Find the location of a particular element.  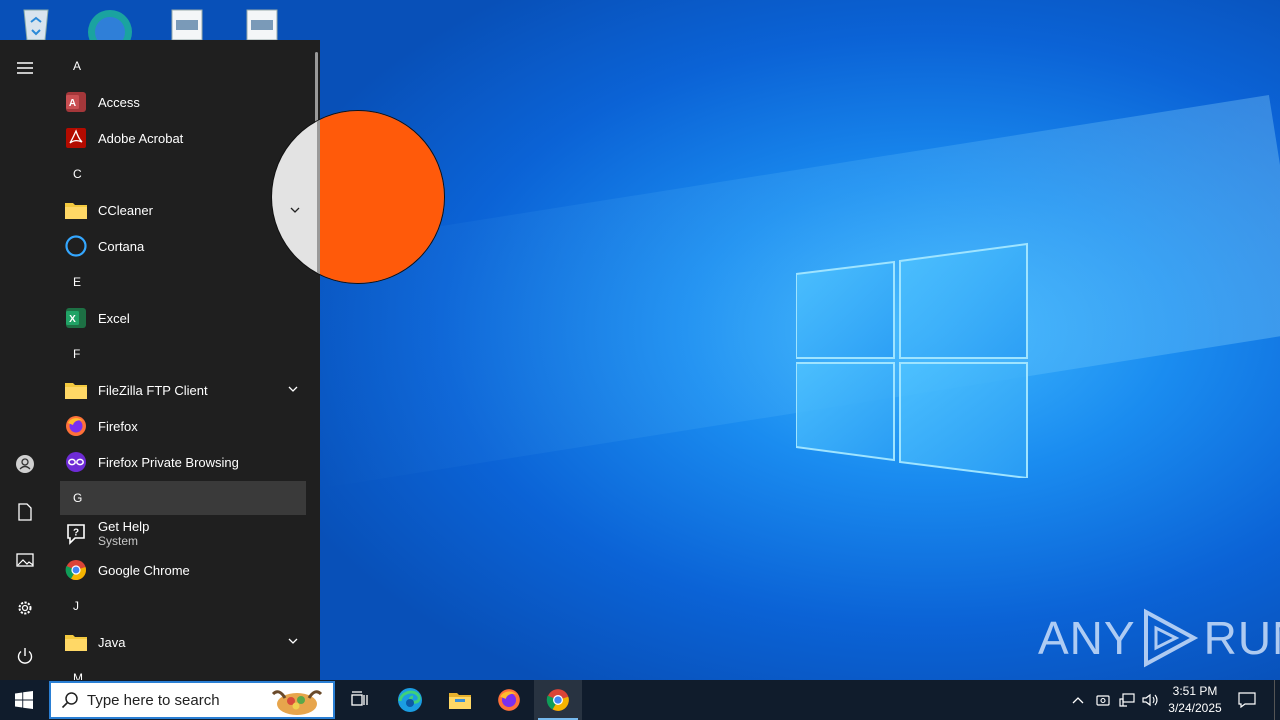

start-rail is located at coordinates (25, 360).